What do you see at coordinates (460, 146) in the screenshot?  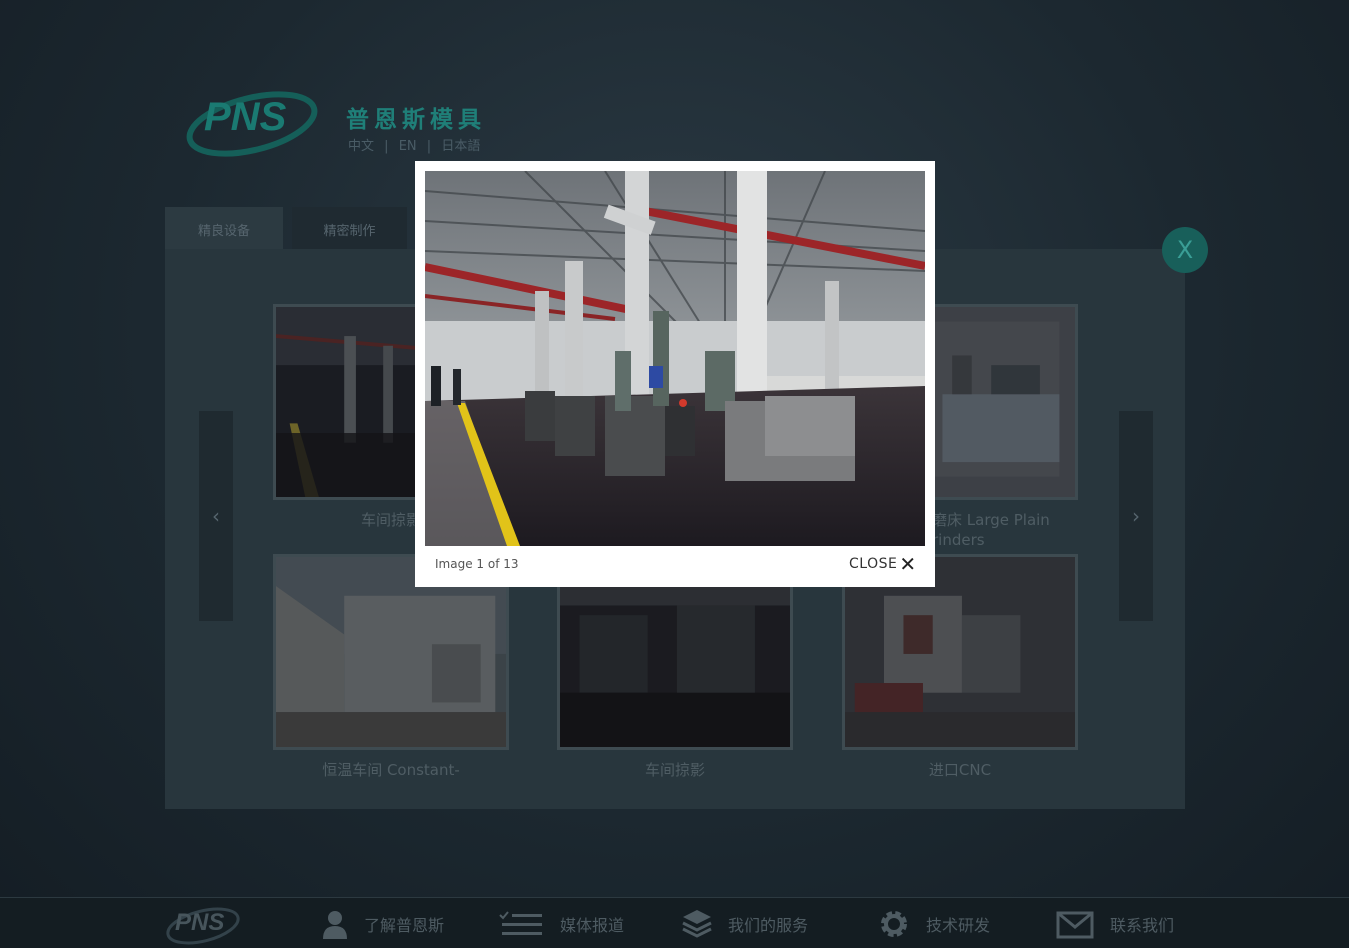 I see `lang-japanese-link: 日本語` at bounding box center [460, 146].